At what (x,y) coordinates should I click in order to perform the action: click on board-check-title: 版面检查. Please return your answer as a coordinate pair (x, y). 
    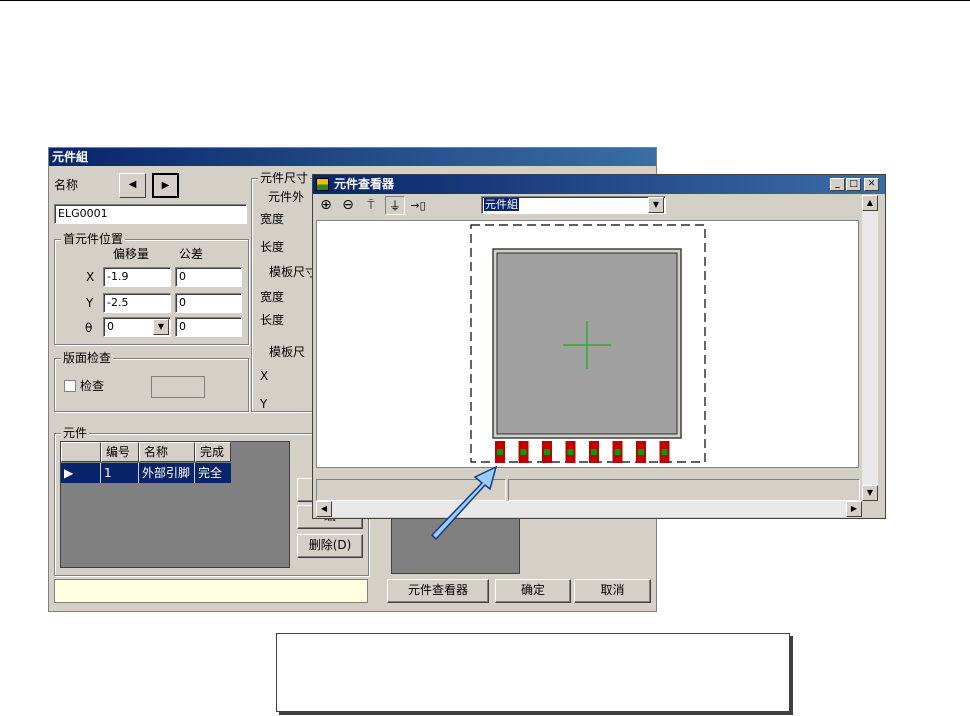
    Looking at the image, I should click on (87, 358).